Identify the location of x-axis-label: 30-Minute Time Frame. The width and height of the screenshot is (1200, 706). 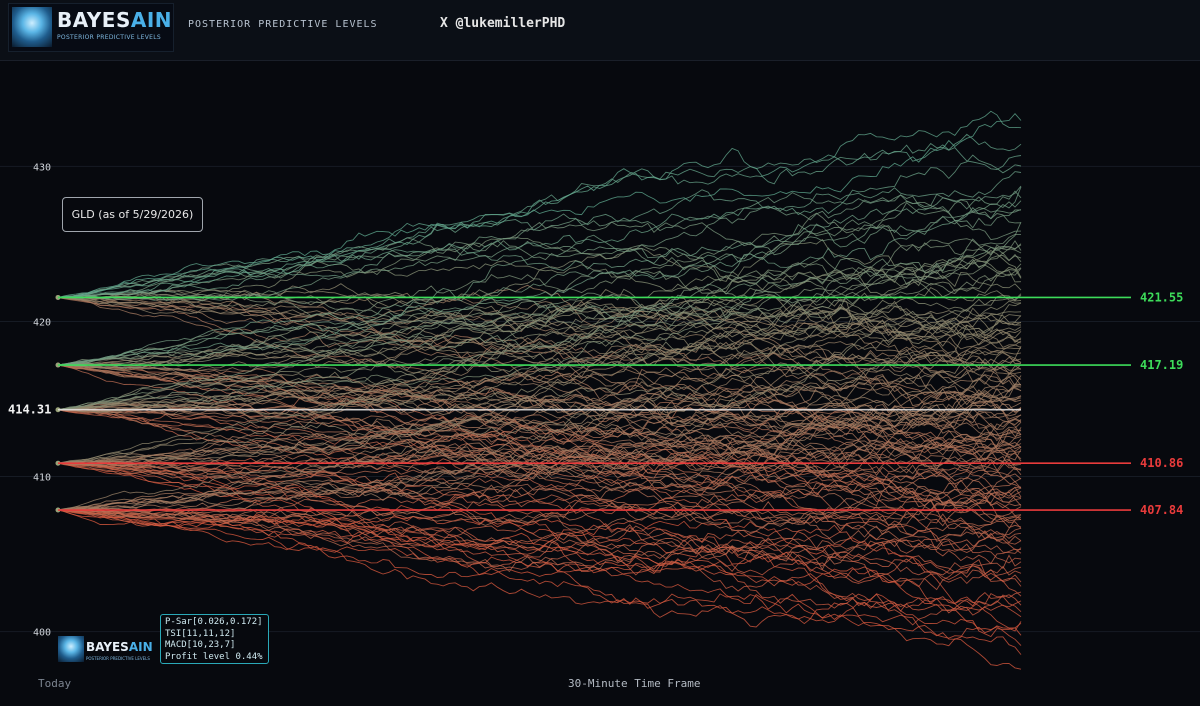
(634, 683).